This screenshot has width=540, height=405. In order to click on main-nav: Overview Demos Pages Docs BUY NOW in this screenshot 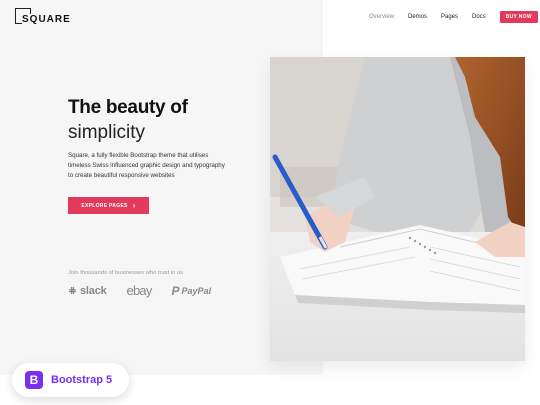, I will do `click(453, 17)`.